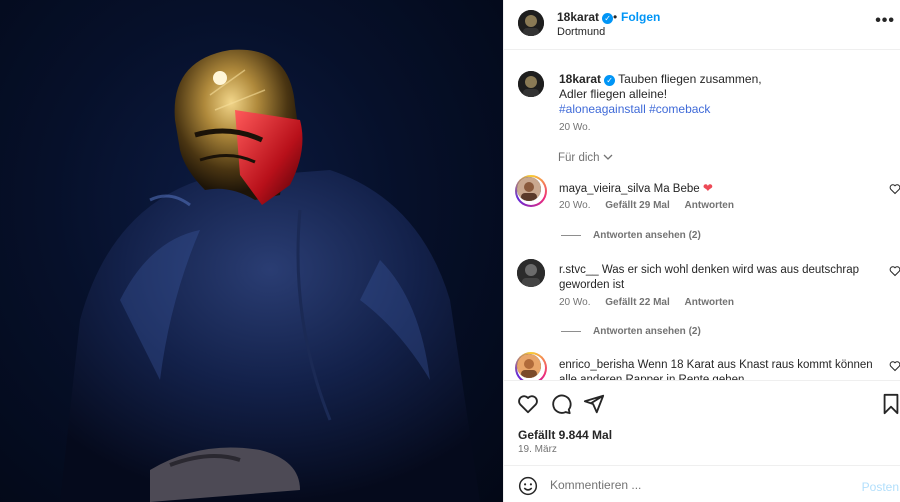 The width and height of the screenshot is (900, 502). What do you see at coordinates (702, 422) in the screenshot?
I see `post-actions: Gefällt 9.844 Mal 19. März` at bounding box center [702, 422].